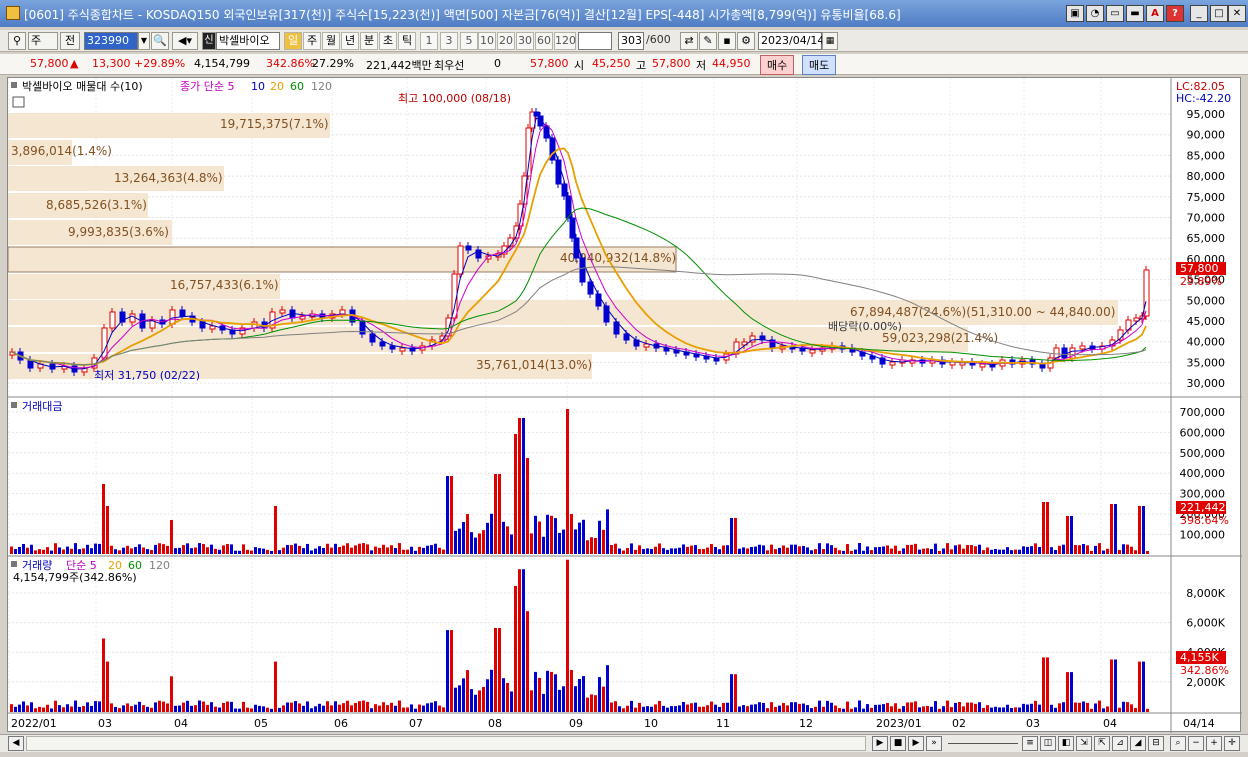  Describe the element at coordinates (880, 743) in the screenshot. I see `scroll-right-icon: ▶` at that location.